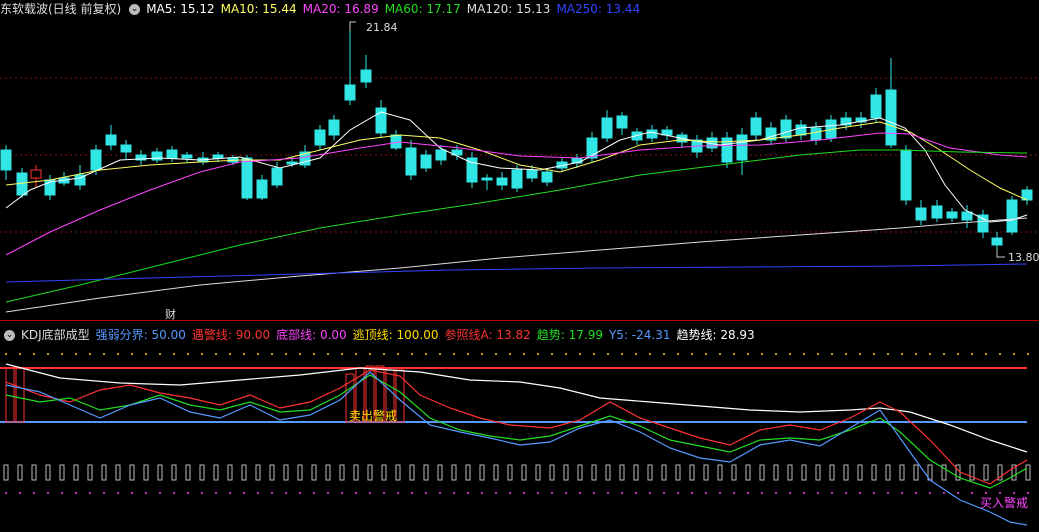 Image resolution: width=1039 pixels, height=532 pixels. What do you see at coordinates (1004, 502) in the screenshot?
I see `buy-warning-label: 买入警戒` at bounding box center [1004, 502].